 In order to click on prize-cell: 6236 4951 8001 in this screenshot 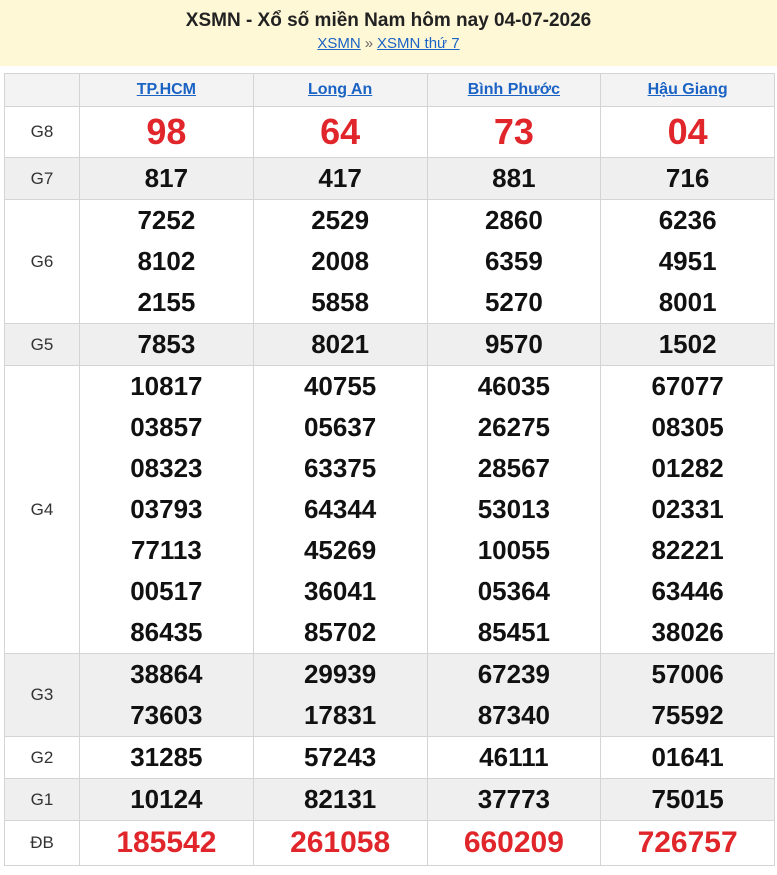, I will do `click(687, 261)`.